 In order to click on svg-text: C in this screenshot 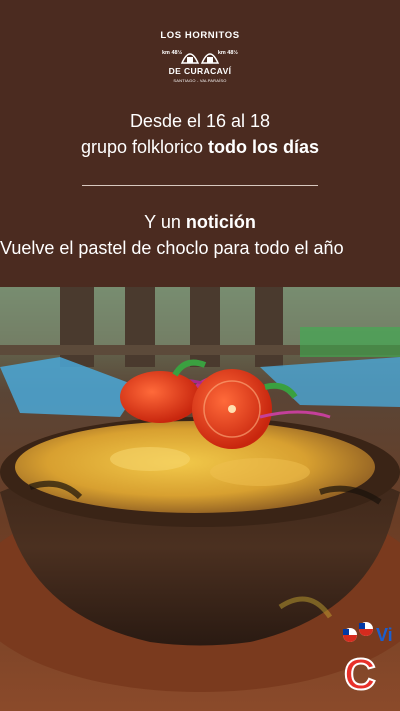, I will do `click(360, 670)`.